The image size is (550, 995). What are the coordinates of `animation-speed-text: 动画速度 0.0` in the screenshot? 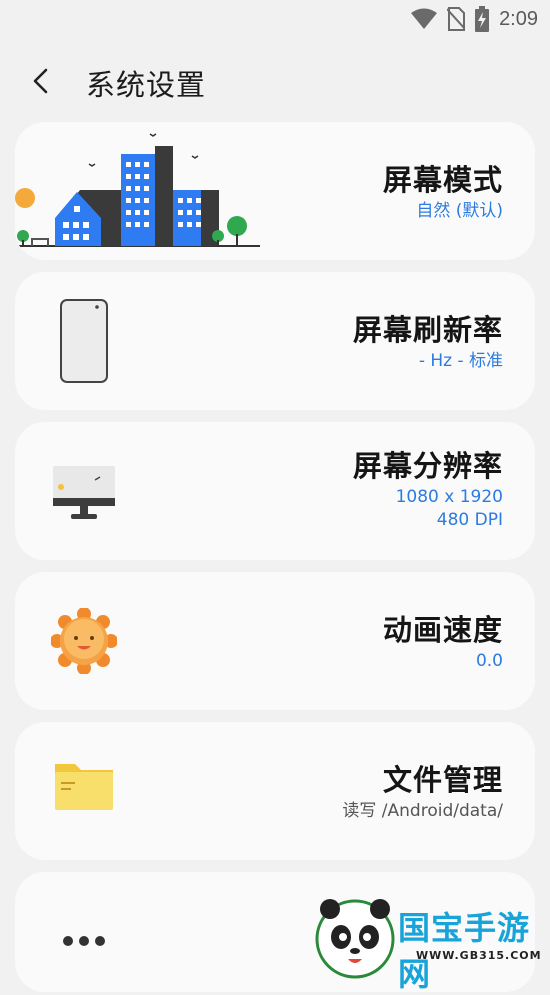 It's located at (443, 641).